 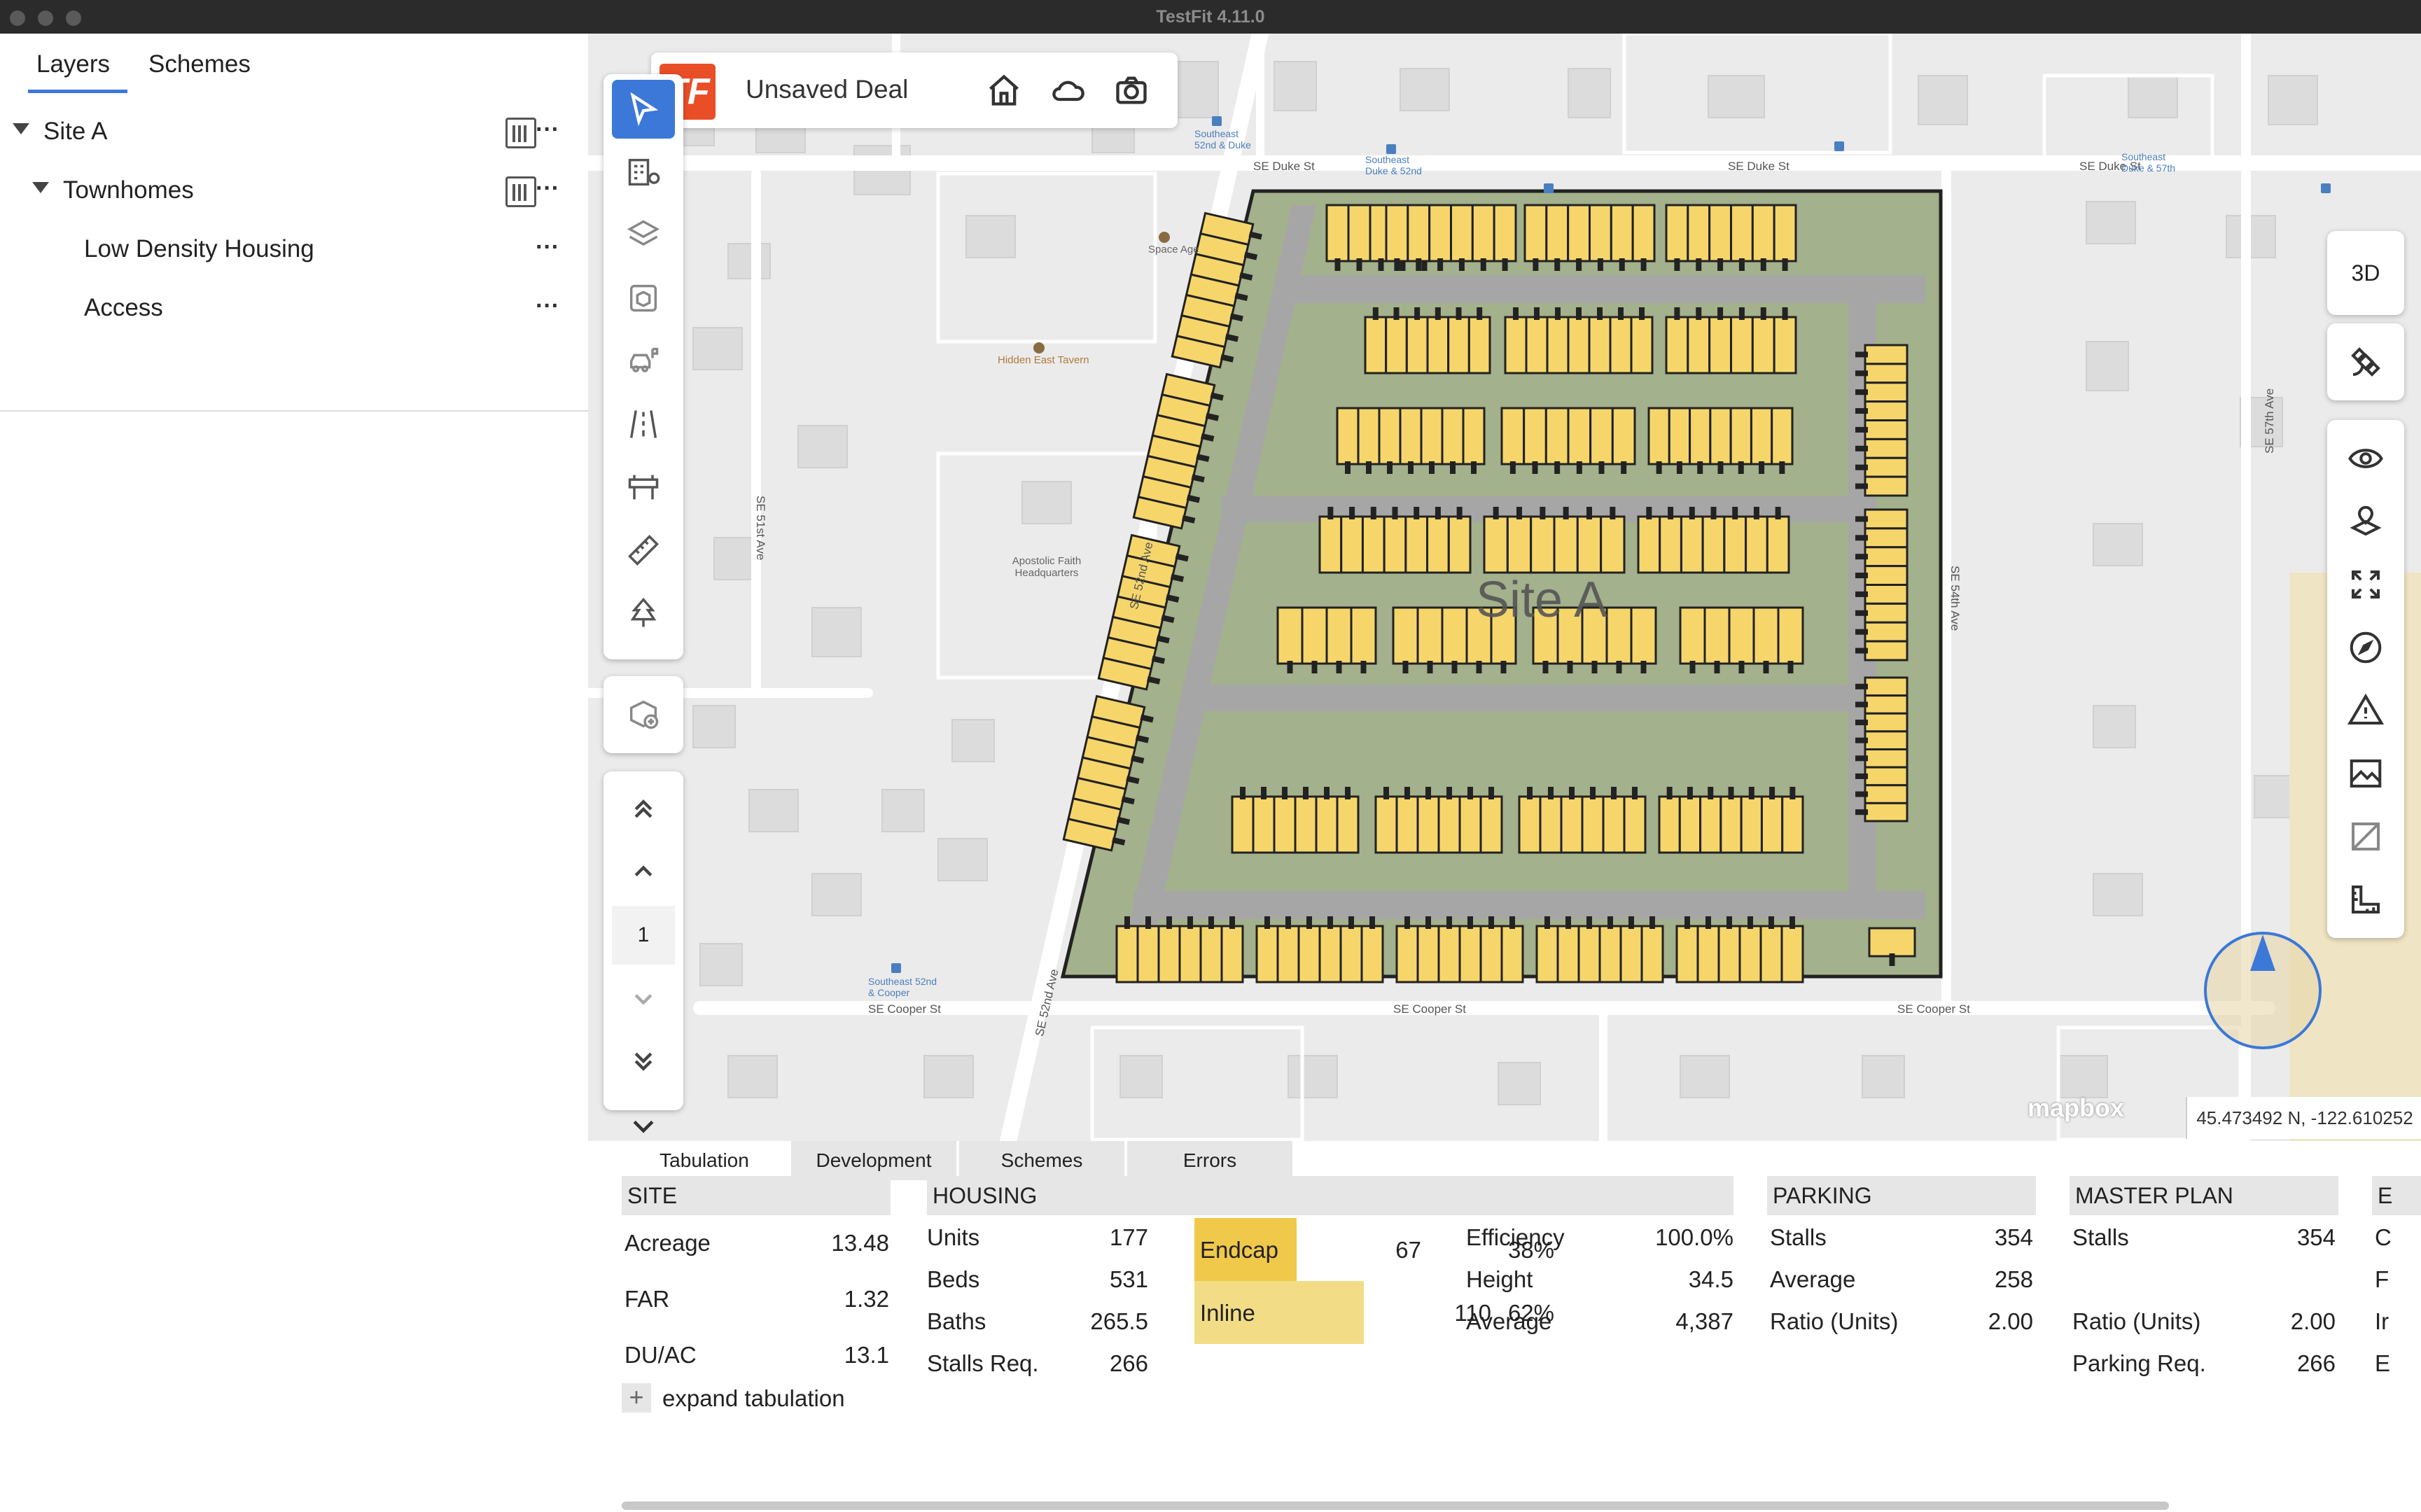 I want to click on caret-down-icon, so click(x=41, y=187).